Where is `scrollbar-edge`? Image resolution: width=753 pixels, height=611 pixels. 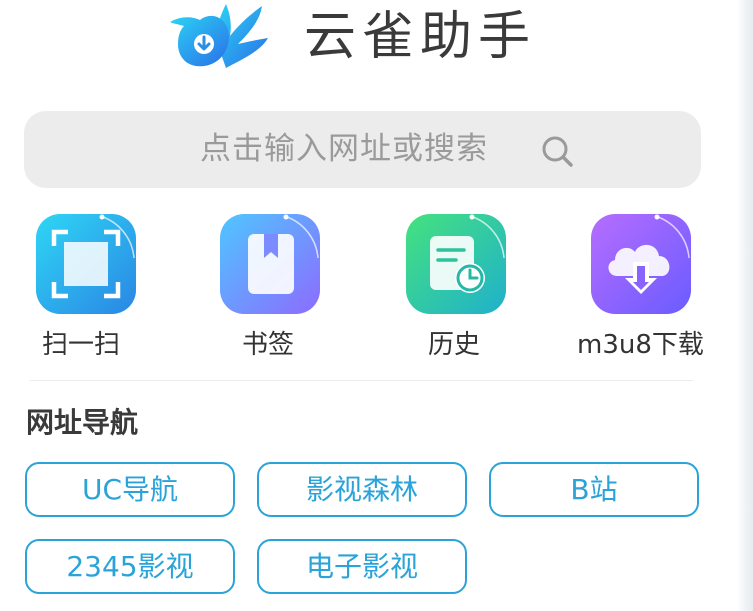
scrollbar-edge is located at coordinates (745, 305).